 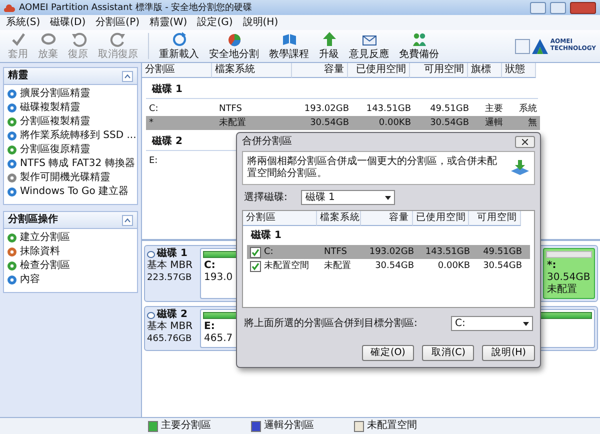 What do you see at coordinates (260, 22) in the screenshot?
I see `menu-item: 說明(H)` at bounding box center [260, 22].